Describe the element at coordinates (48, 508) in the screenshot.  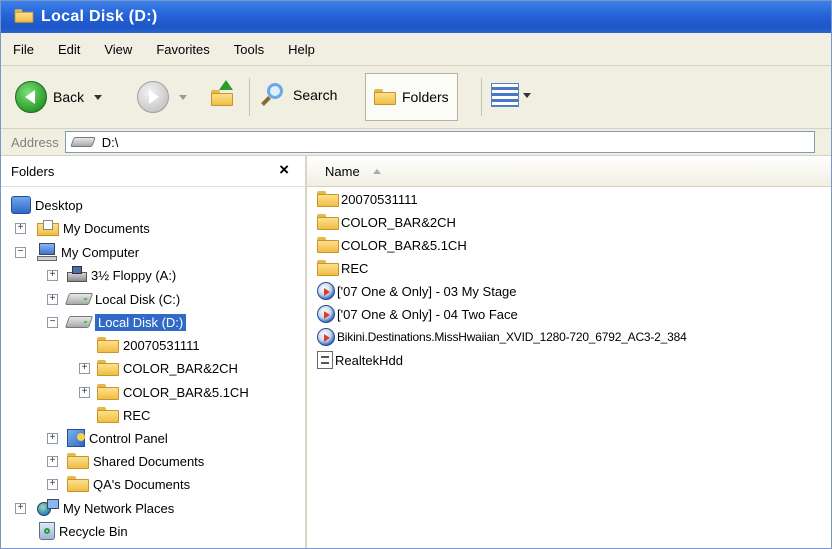
I see `network-icon` at that location.